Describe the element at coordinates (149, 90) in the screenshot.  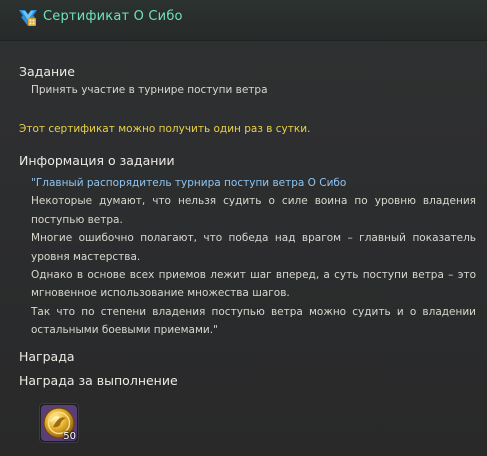
I see `task-description: Принять участие в турнире поступи ветра` at that location.